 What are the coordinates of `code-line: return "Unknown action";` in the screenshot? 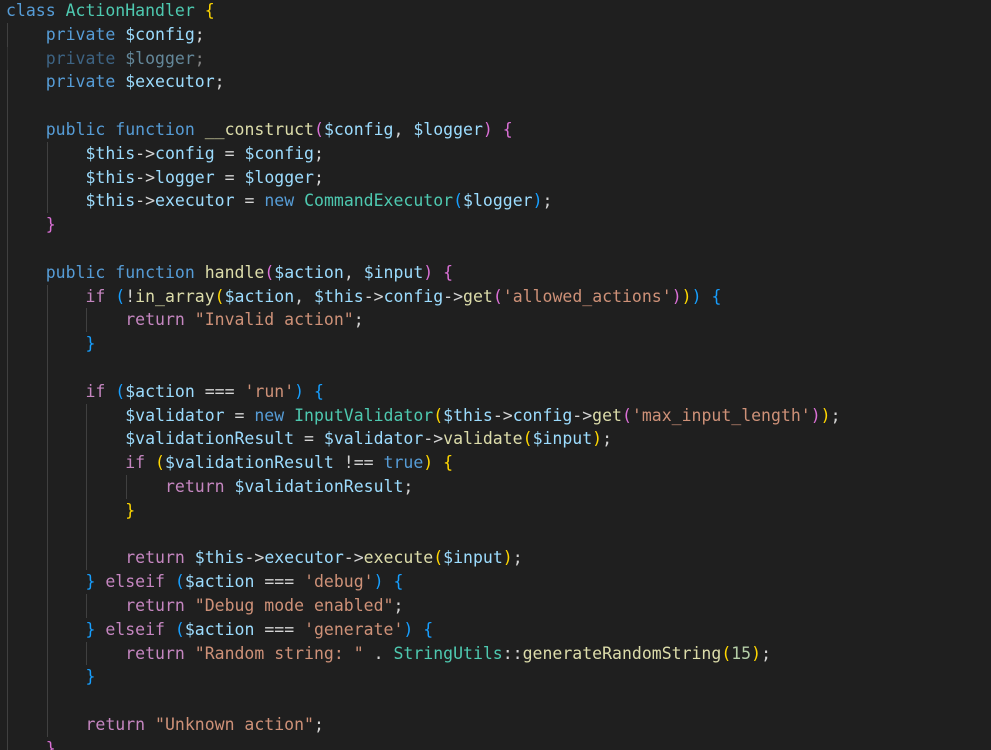 It's located at (423, 724).